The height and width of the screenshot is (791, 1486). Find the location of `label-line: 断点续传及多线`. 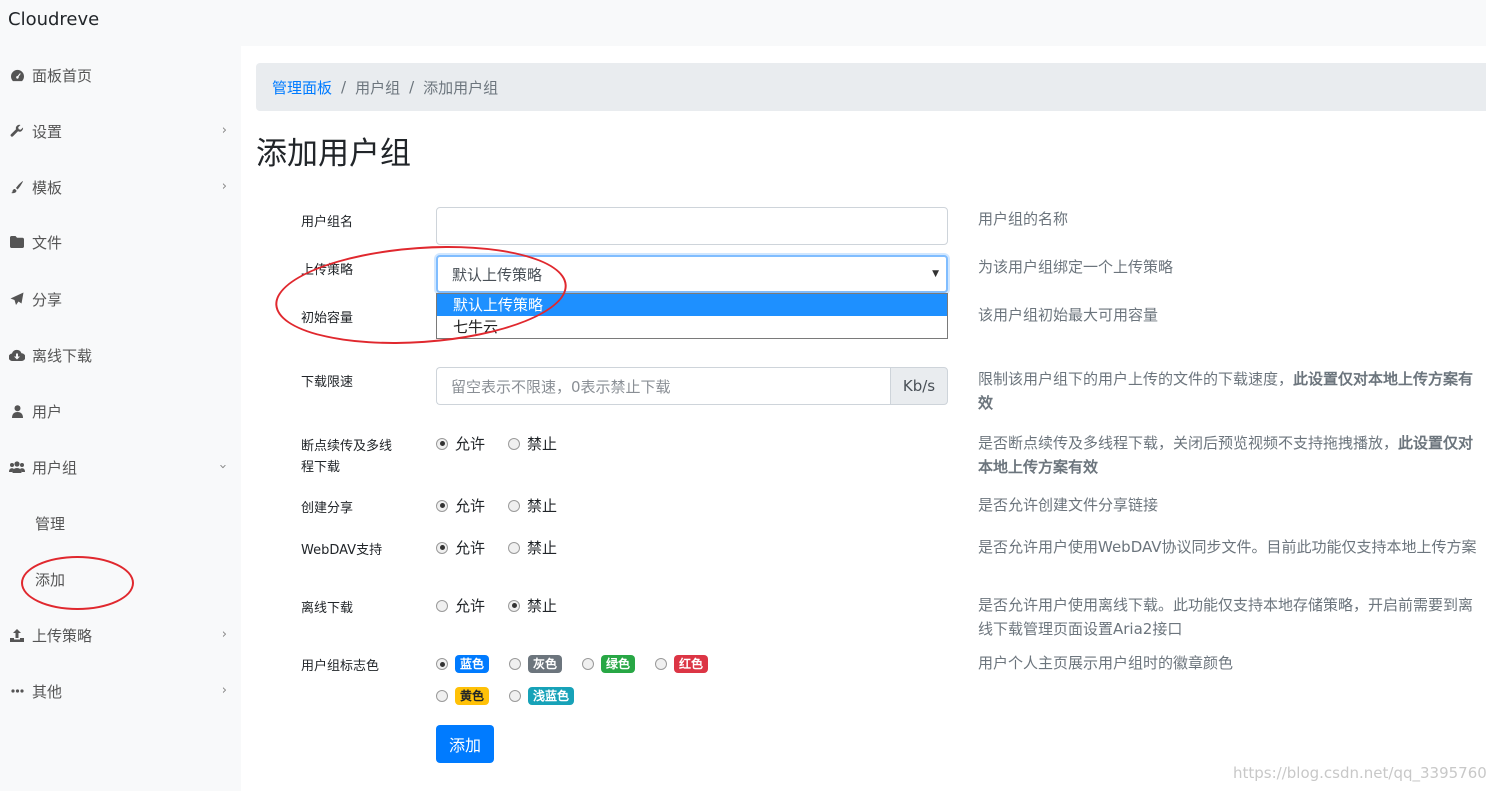

label-line: 断点续传及多线 is located at coordinates (347, 446).